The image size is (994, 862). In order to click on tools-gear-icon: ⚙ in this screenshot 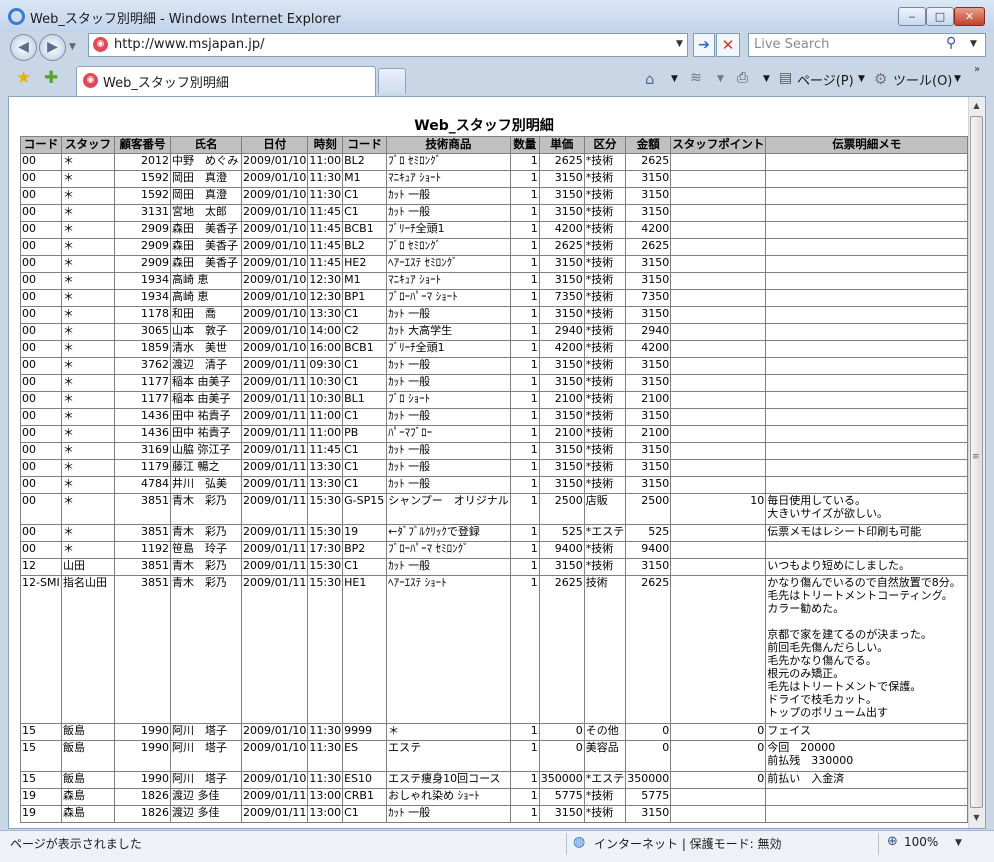, I will do `click(880, 79)`.